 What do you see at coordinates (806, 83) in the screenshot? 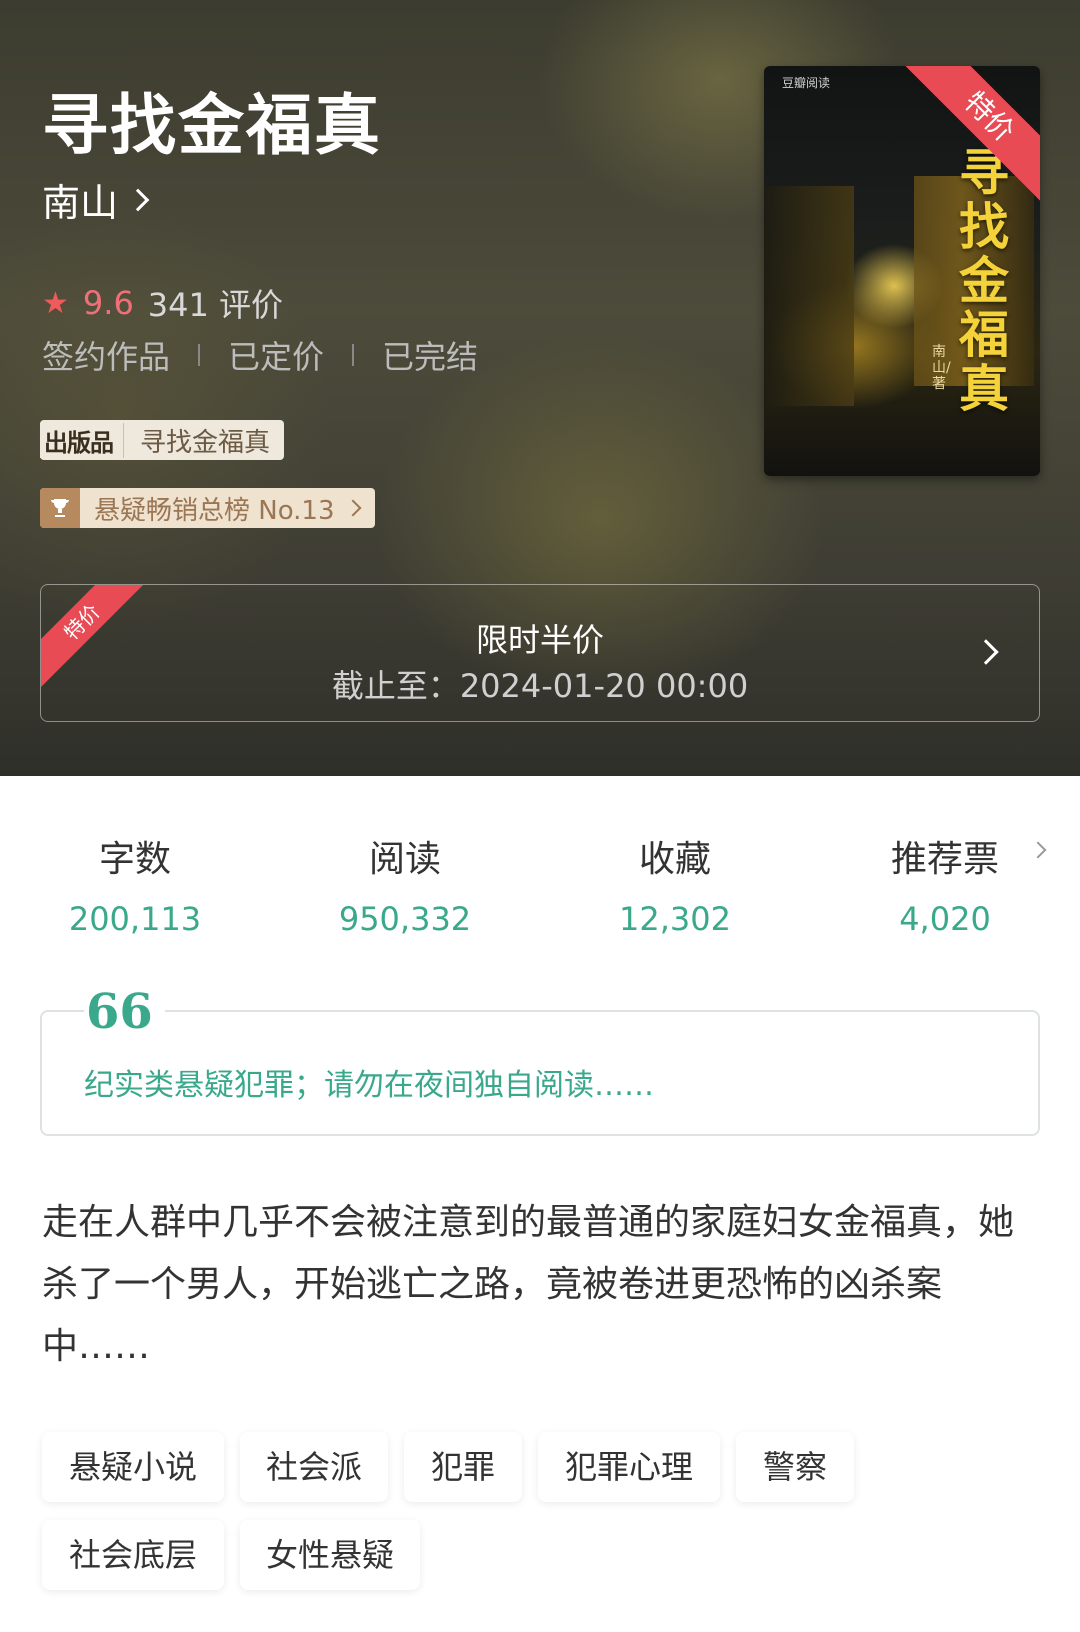
I see `cover-logo: 豆瓣阅读` at bounding box center [806, 83].